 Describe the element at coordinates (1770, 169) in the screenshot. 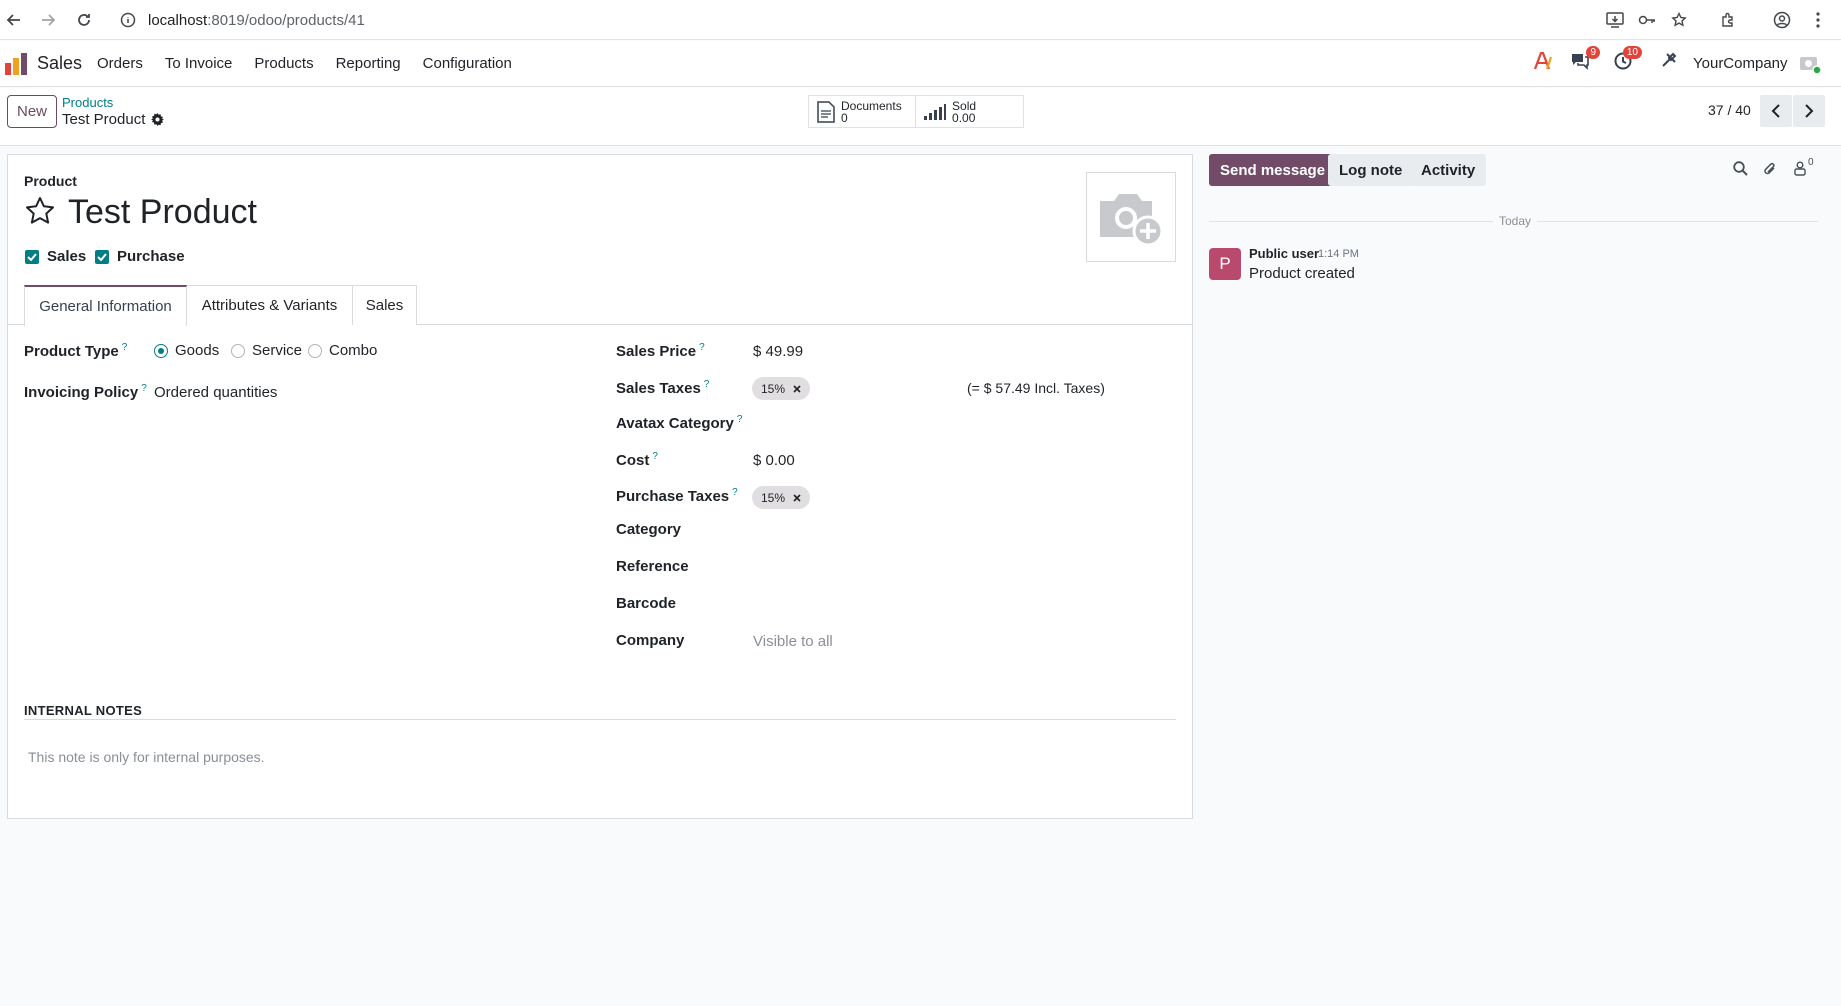

I see `paperclip-icon` at that location.